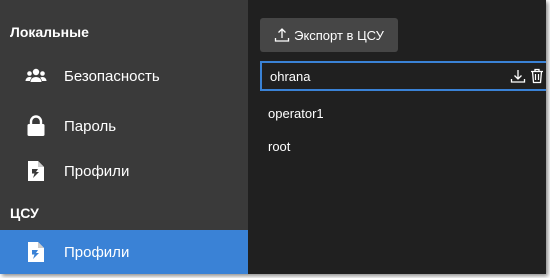  I want to click on section-local-label: Локальные, so click(49, 32).